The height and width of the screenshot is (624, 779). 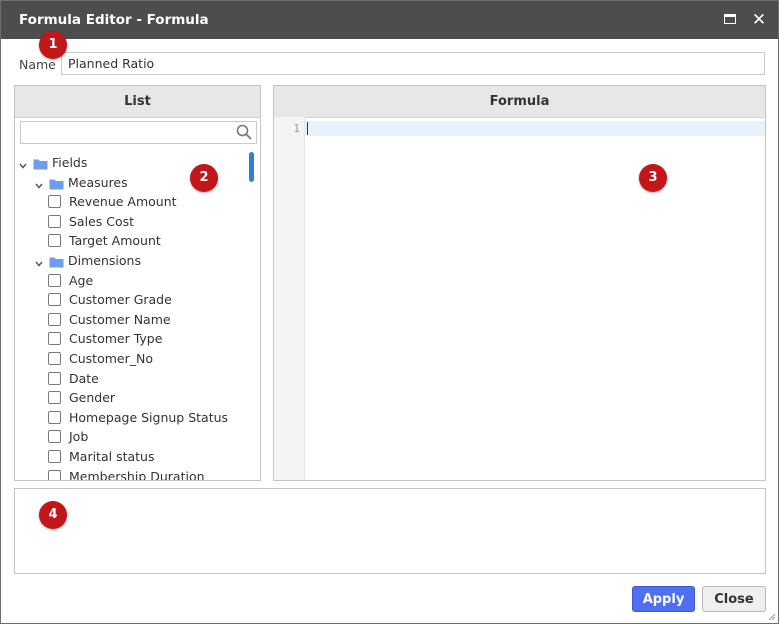 I want to click on tree-field-item: Customer Grade, so click(x=130, y=299).